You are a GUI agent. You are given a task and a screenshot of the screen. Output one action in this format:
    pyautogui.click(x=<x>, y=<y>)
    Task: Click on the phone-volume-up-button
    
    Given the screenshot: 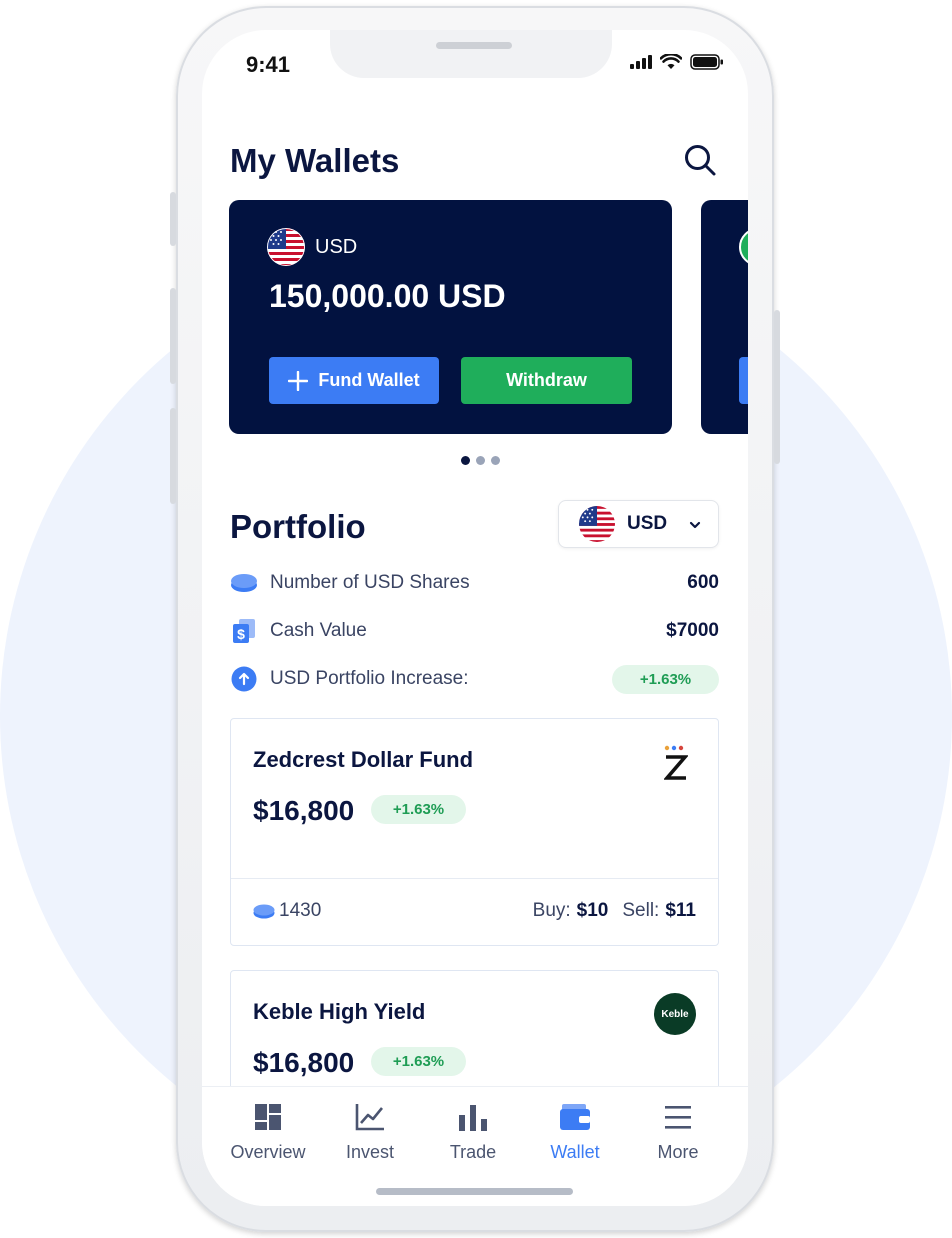 What is the action you would take?
    pyautogui.click(x=173, y=336)
    